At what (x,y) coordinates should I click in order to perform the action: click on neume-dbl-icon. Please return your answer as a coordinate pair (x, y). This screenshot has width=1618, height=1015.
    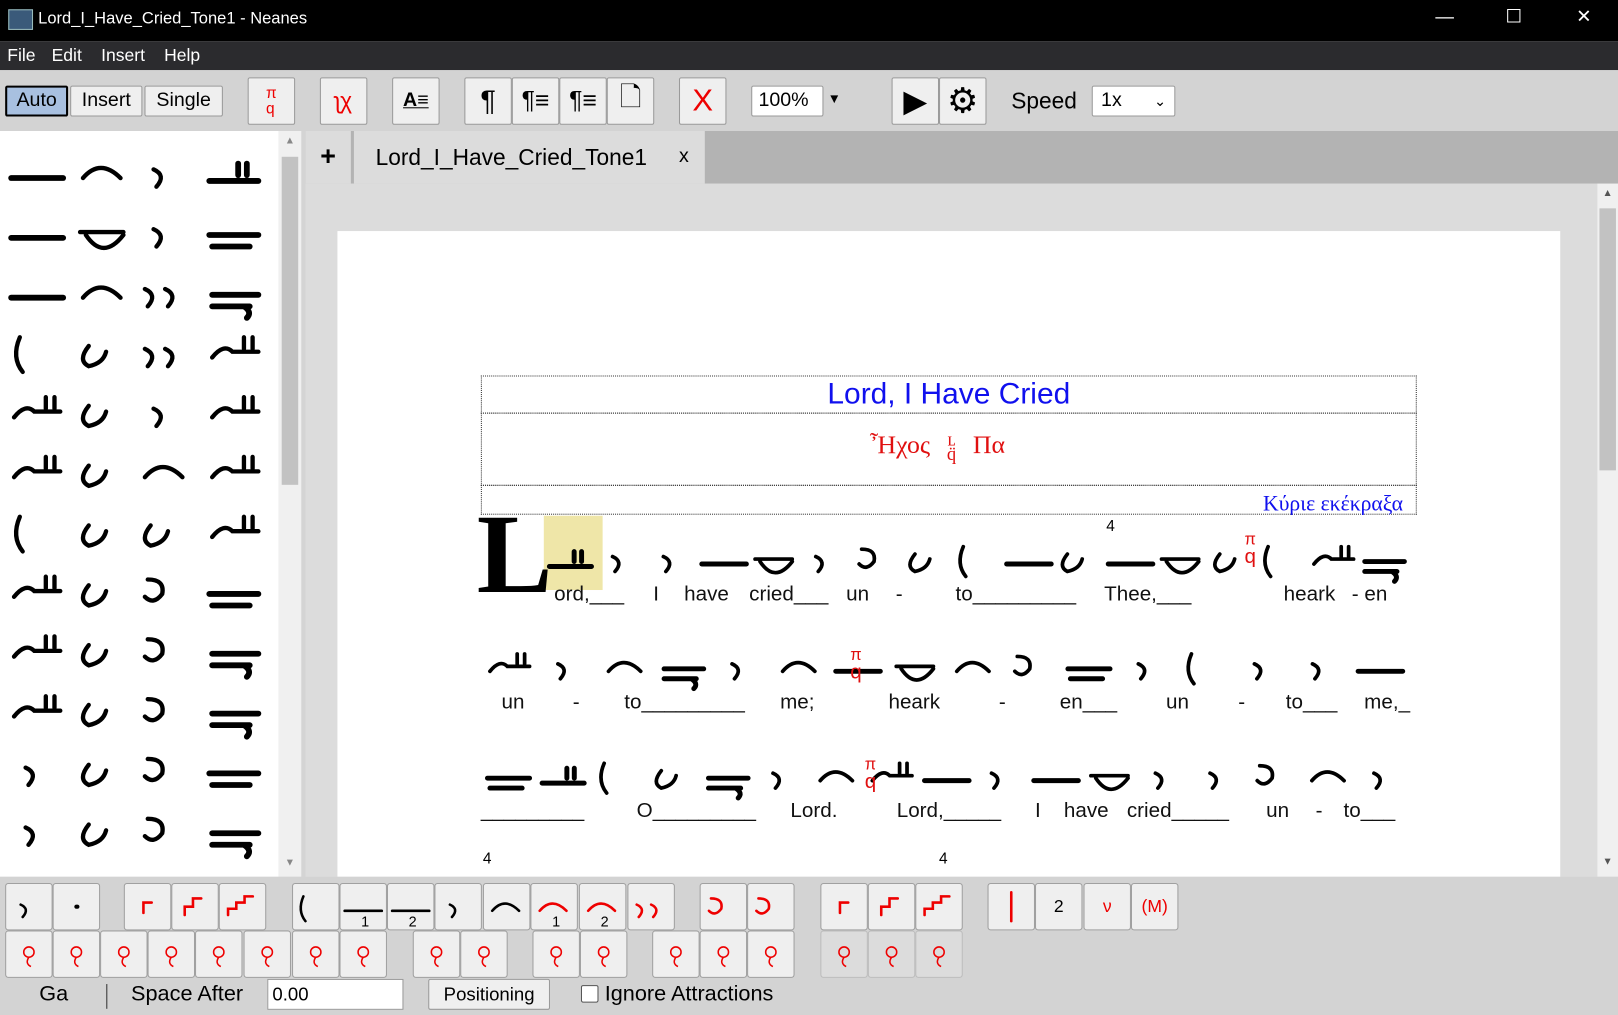
    Looking at the image, I should click on (508, 783).